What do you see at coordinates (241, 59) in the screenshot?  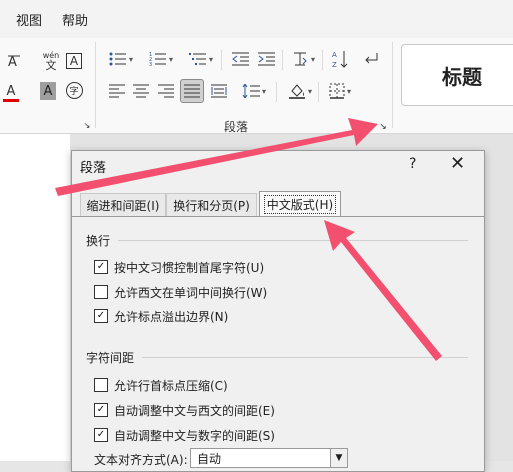 I see `decrease-indent-icon` at bounding box center [241, 59].